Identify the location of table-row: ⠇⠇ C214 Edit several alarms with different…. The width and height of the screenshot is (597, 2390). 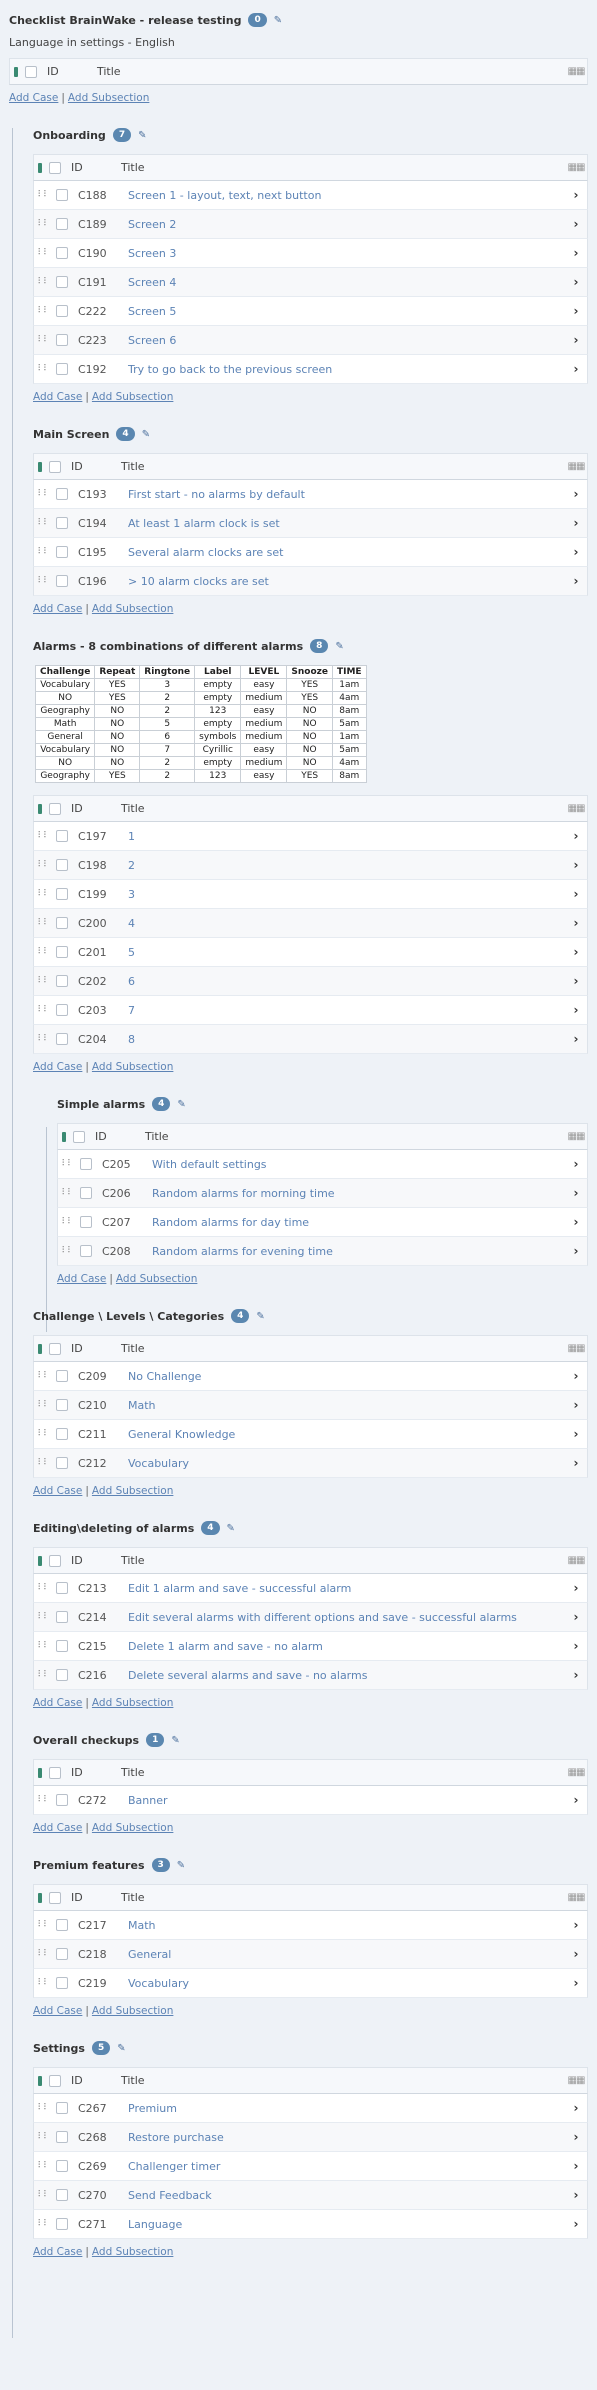
(310, 1617).